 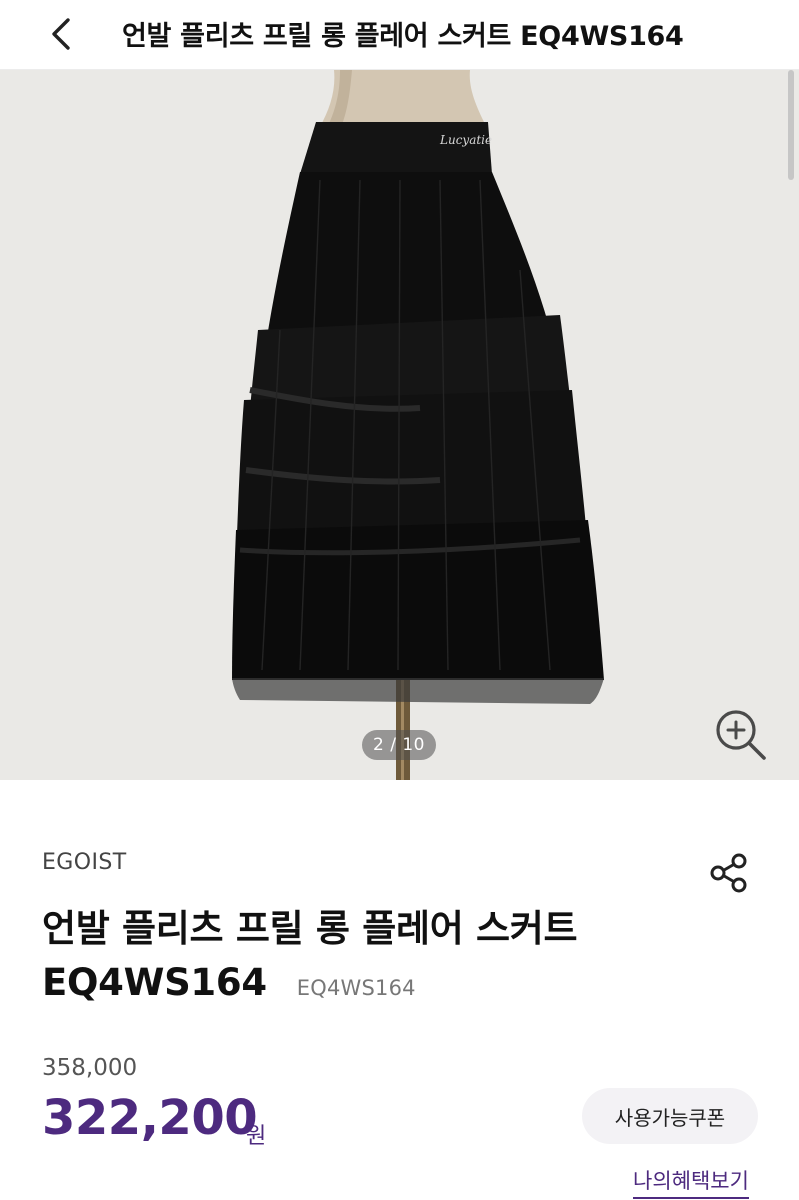 I want to click on image-page-indicator: 2 / 10, so click(x=399, y=745).